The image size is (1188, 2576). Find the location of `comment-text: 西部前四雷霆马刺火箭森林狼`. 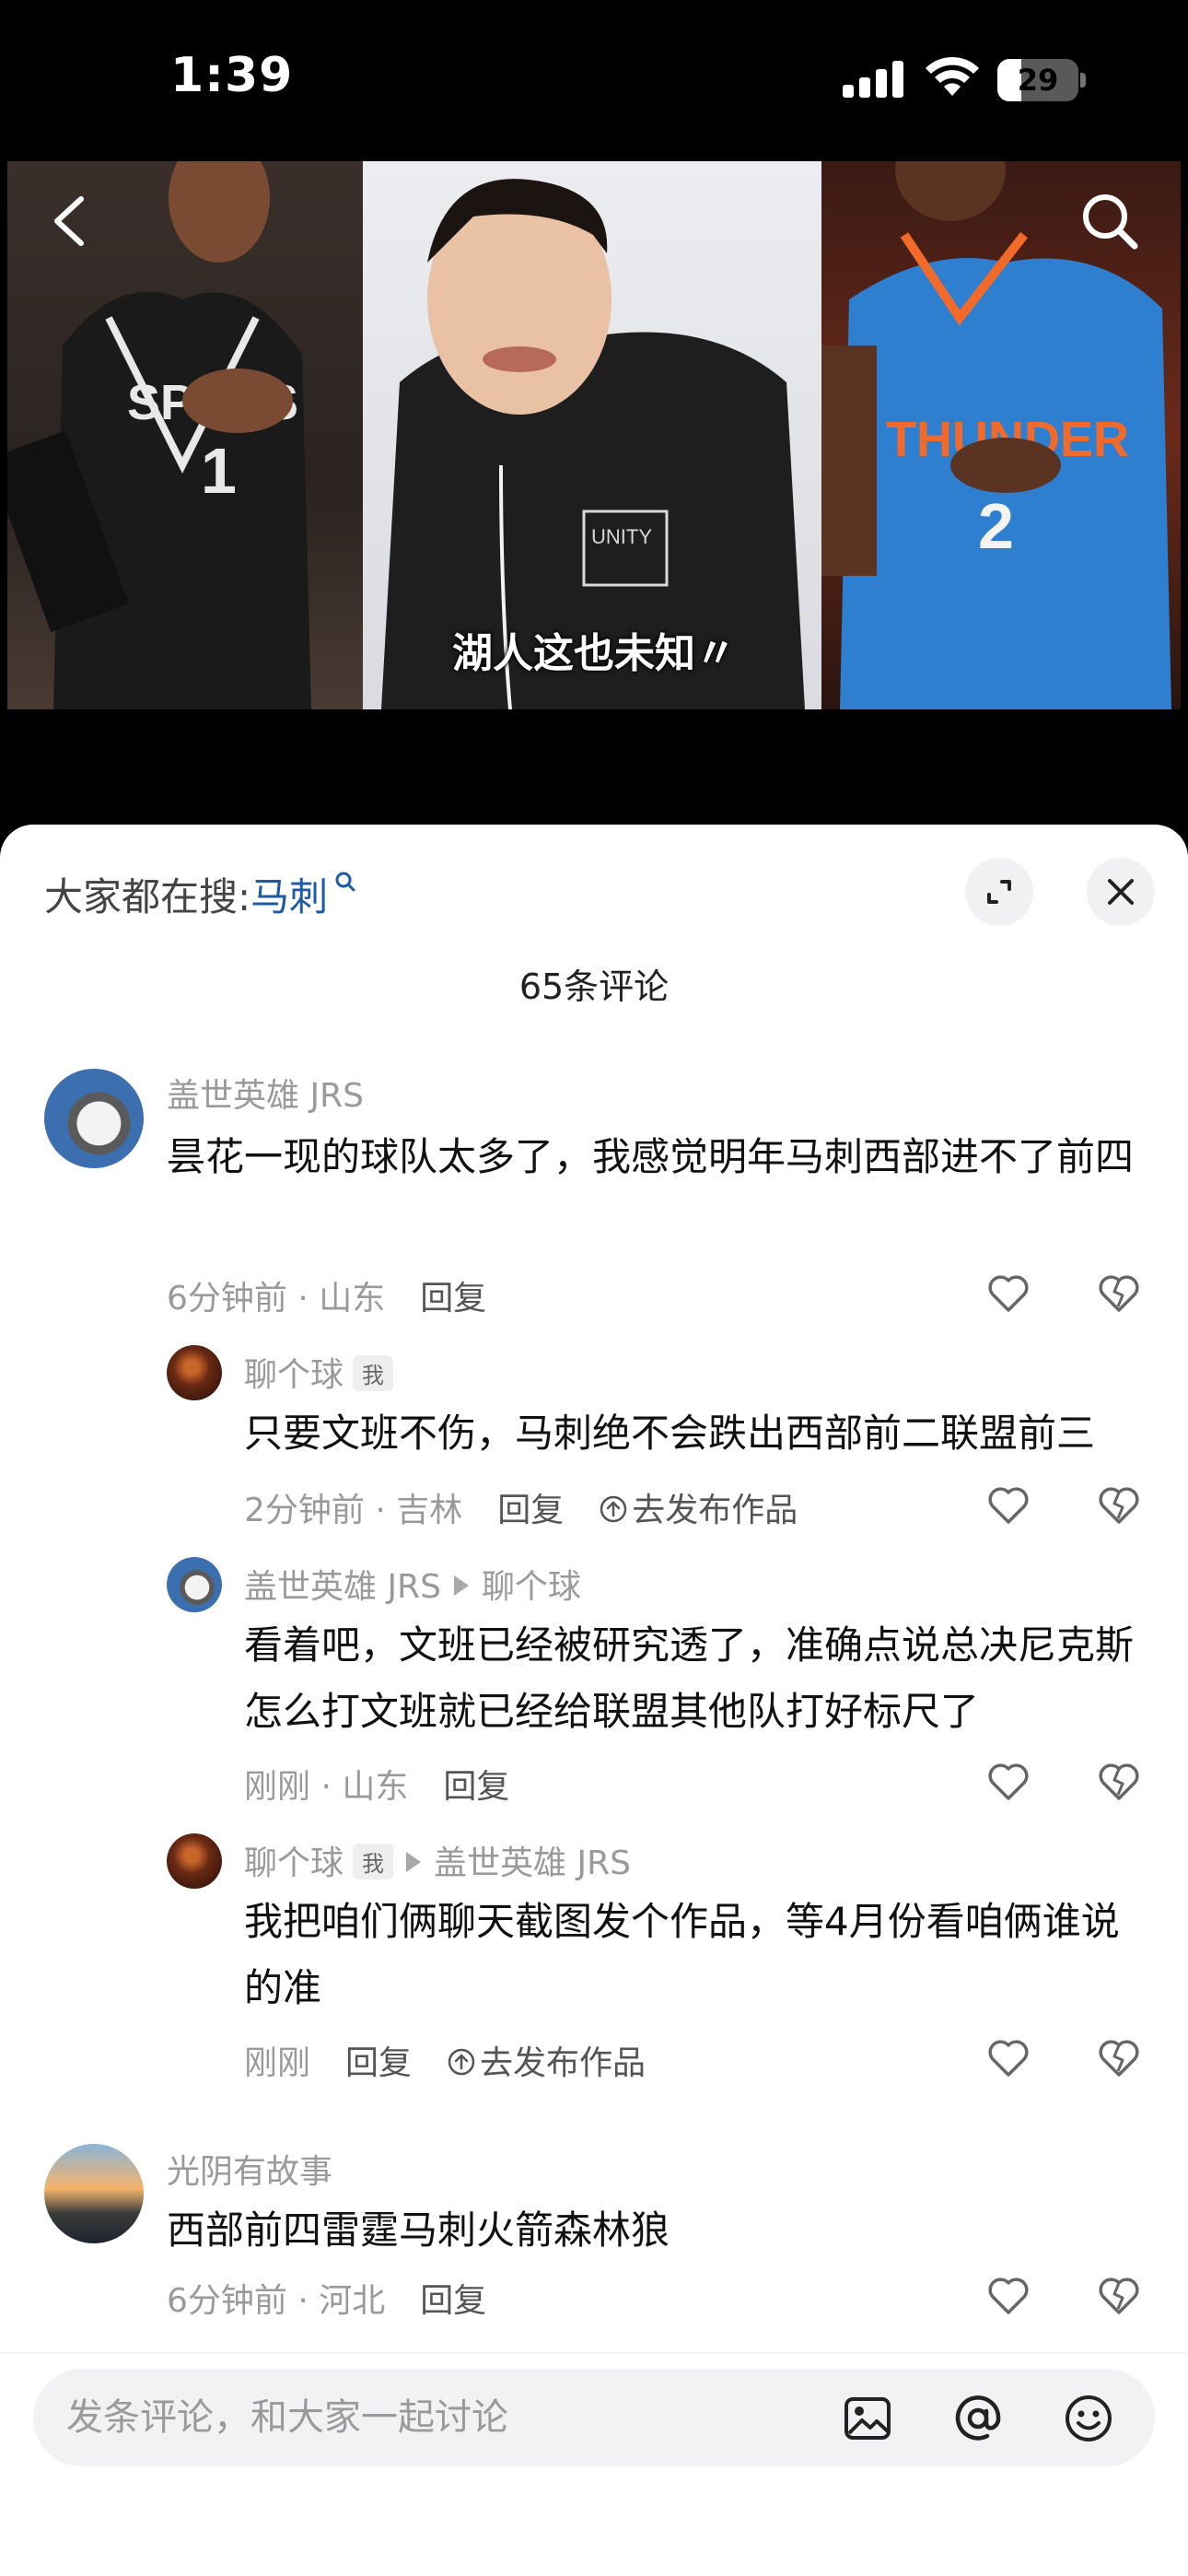

comment-text: 西部前四雷霆马刺火箭森林狼 is located at coordinates (418, 2230).